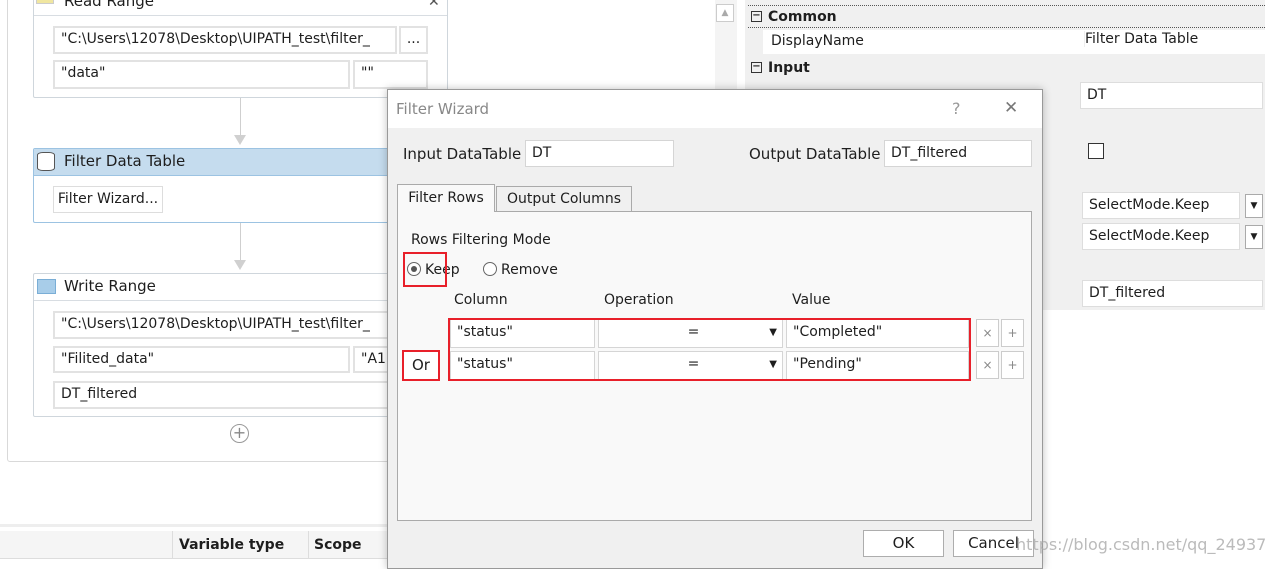  What do you see at coordinates (490, 269) in the screenshot?
I see `radio-unselected-icon` at bounding box center [490, 269].